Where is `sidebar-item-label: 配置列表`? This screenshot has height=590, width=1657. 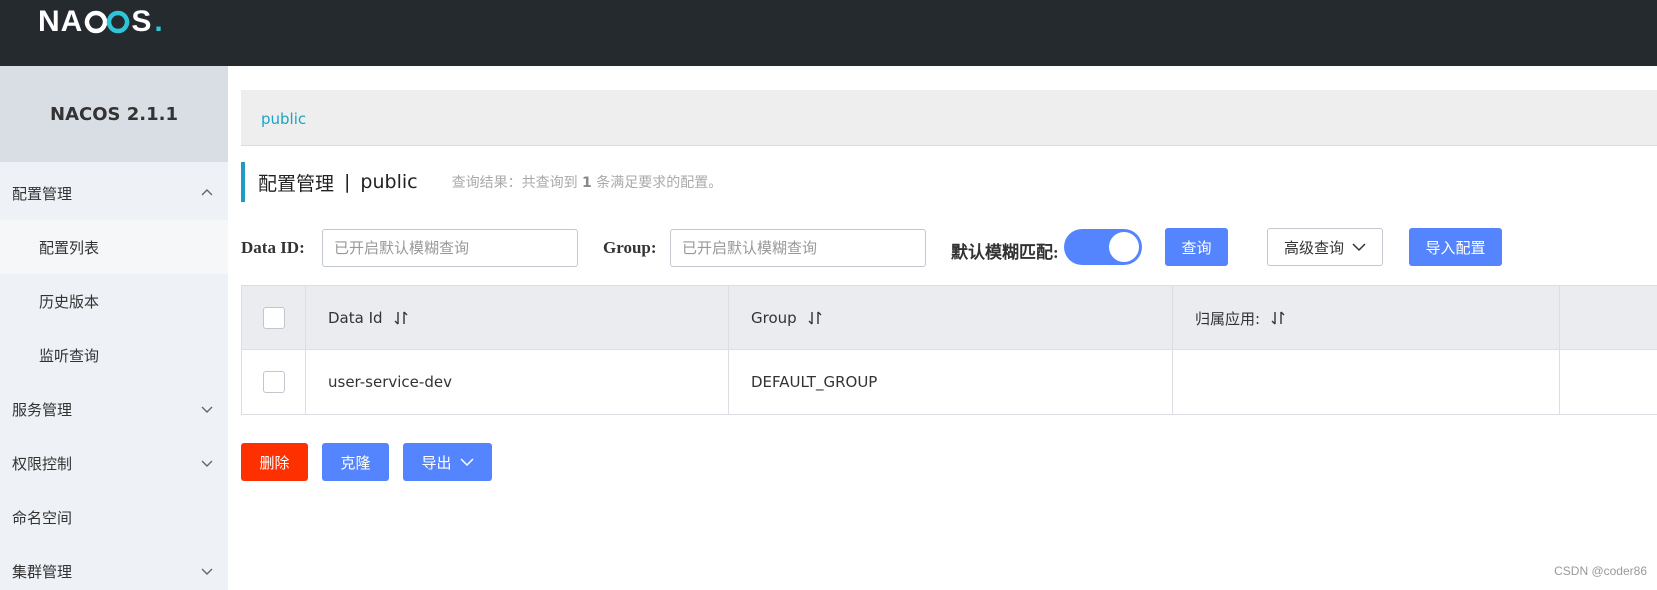
sidebar-item-label: 配置列表 is located at coordinates (69, 247).